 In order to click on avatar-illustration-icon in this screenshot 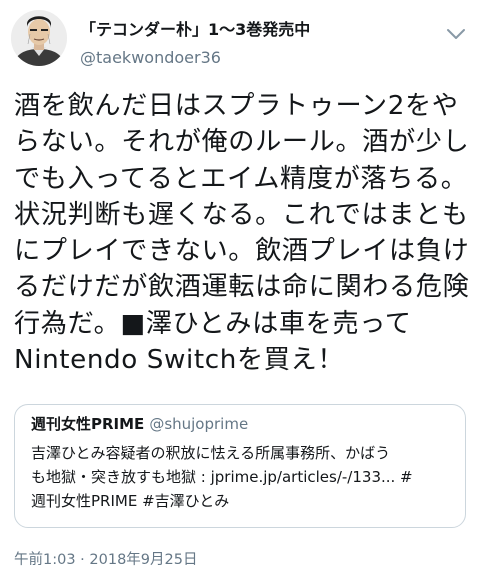, I will do `click(39, 38)`.